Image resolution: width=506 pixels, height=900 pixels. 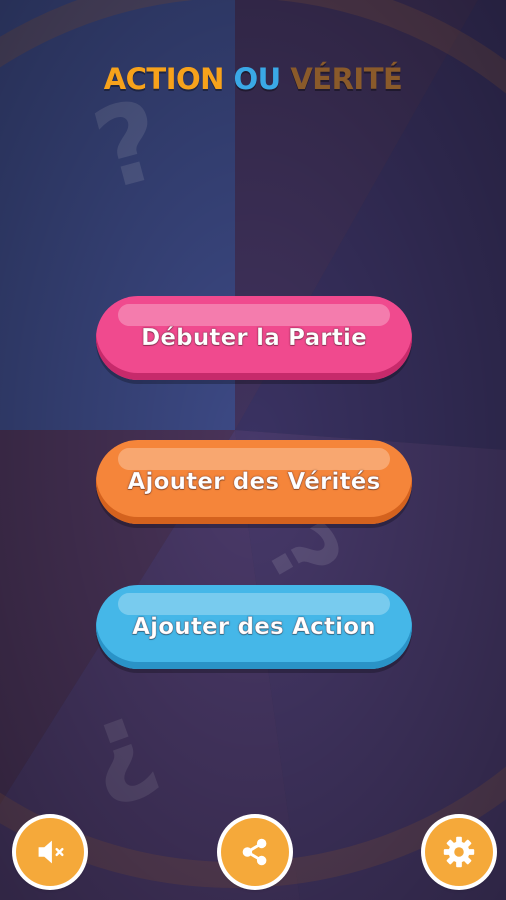 What do you see at coordinates (346, 79) in the screenshot?
I see `title-word-verite: VÉRITÉ` at bounding box center [346, 79].